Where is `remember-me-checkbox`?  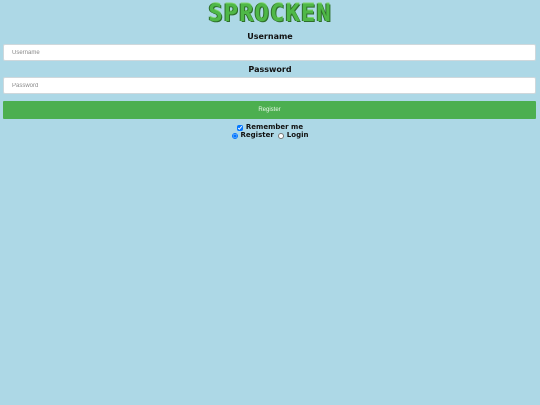
remember-me-checkbox is located at coordinates (239, 127).